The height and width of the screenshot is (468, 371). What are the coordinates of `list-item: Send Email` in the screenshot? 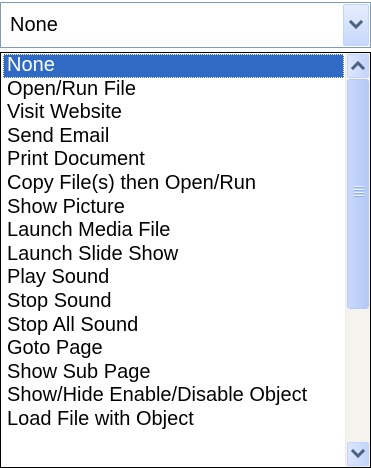 It's located at (173, 137).